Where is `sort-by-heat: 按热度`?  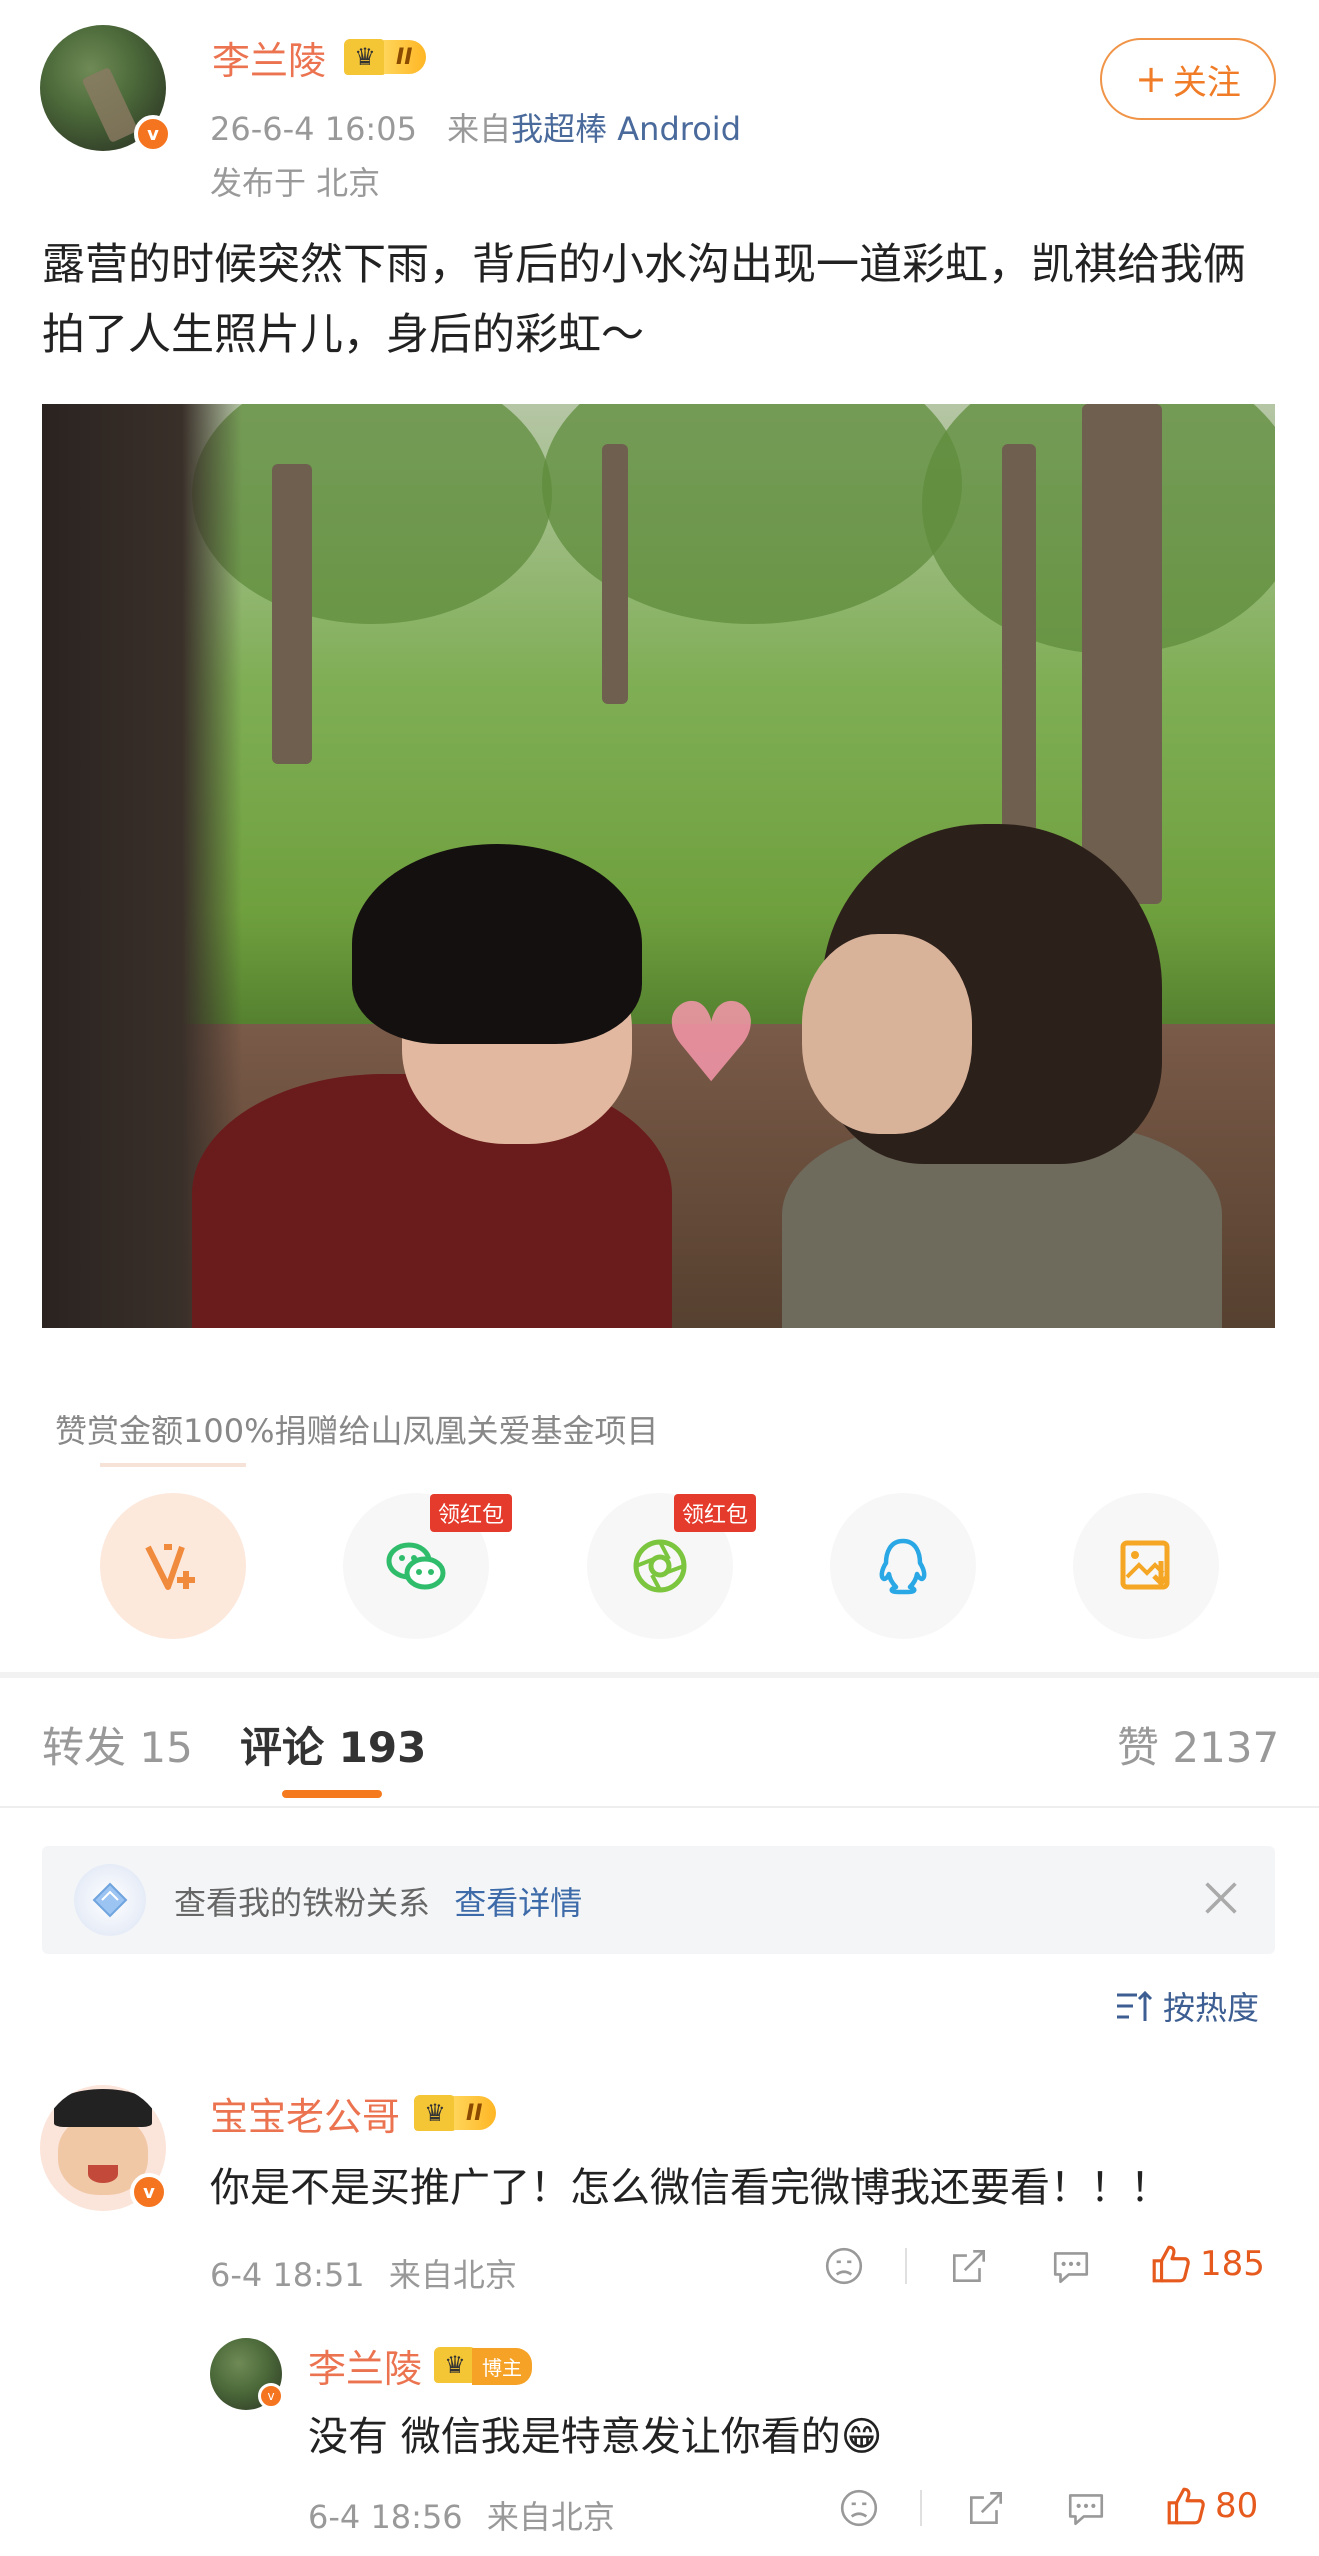
sort-by-heat: 按热度 is located at coordinates (1187, 2006).